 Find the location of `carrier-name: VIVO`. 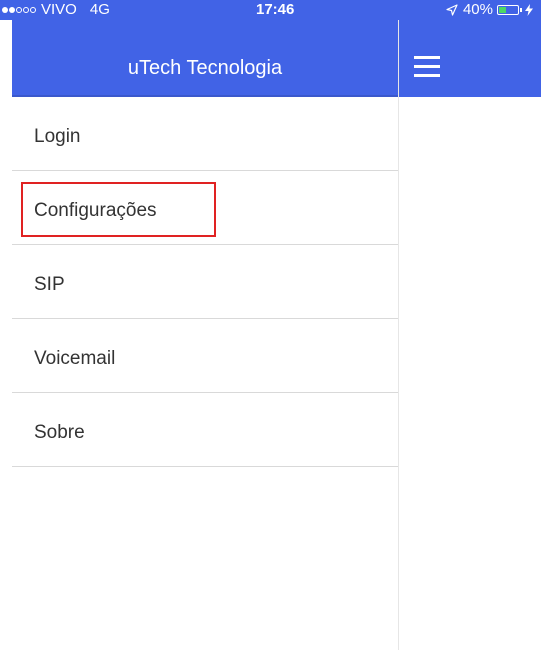

carrier-name: VIVO is located at coordinates (59, 9).